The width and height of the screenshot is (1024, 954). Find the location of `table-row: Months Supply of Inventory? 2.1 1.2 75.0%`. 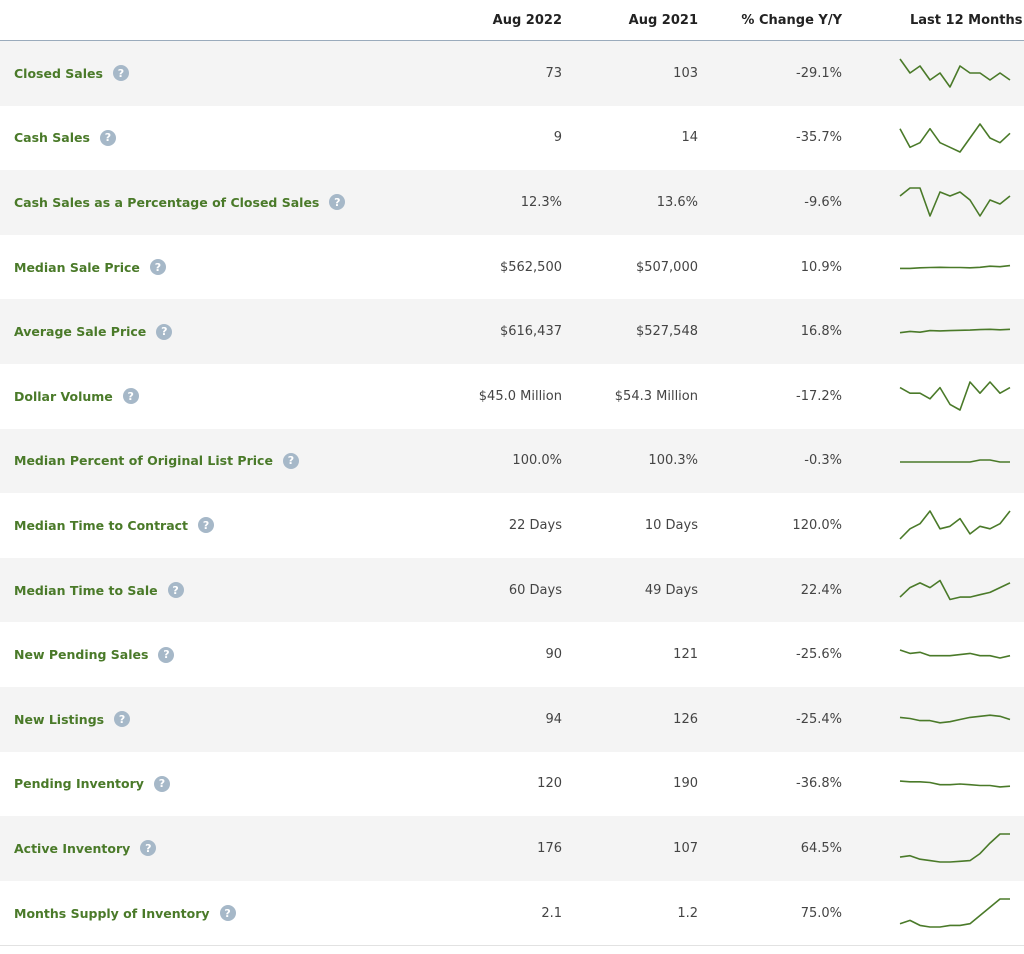

table-row: Months Supply of Inventory? 2.1 1.2 75.0% is located at coordinates (512, 913).